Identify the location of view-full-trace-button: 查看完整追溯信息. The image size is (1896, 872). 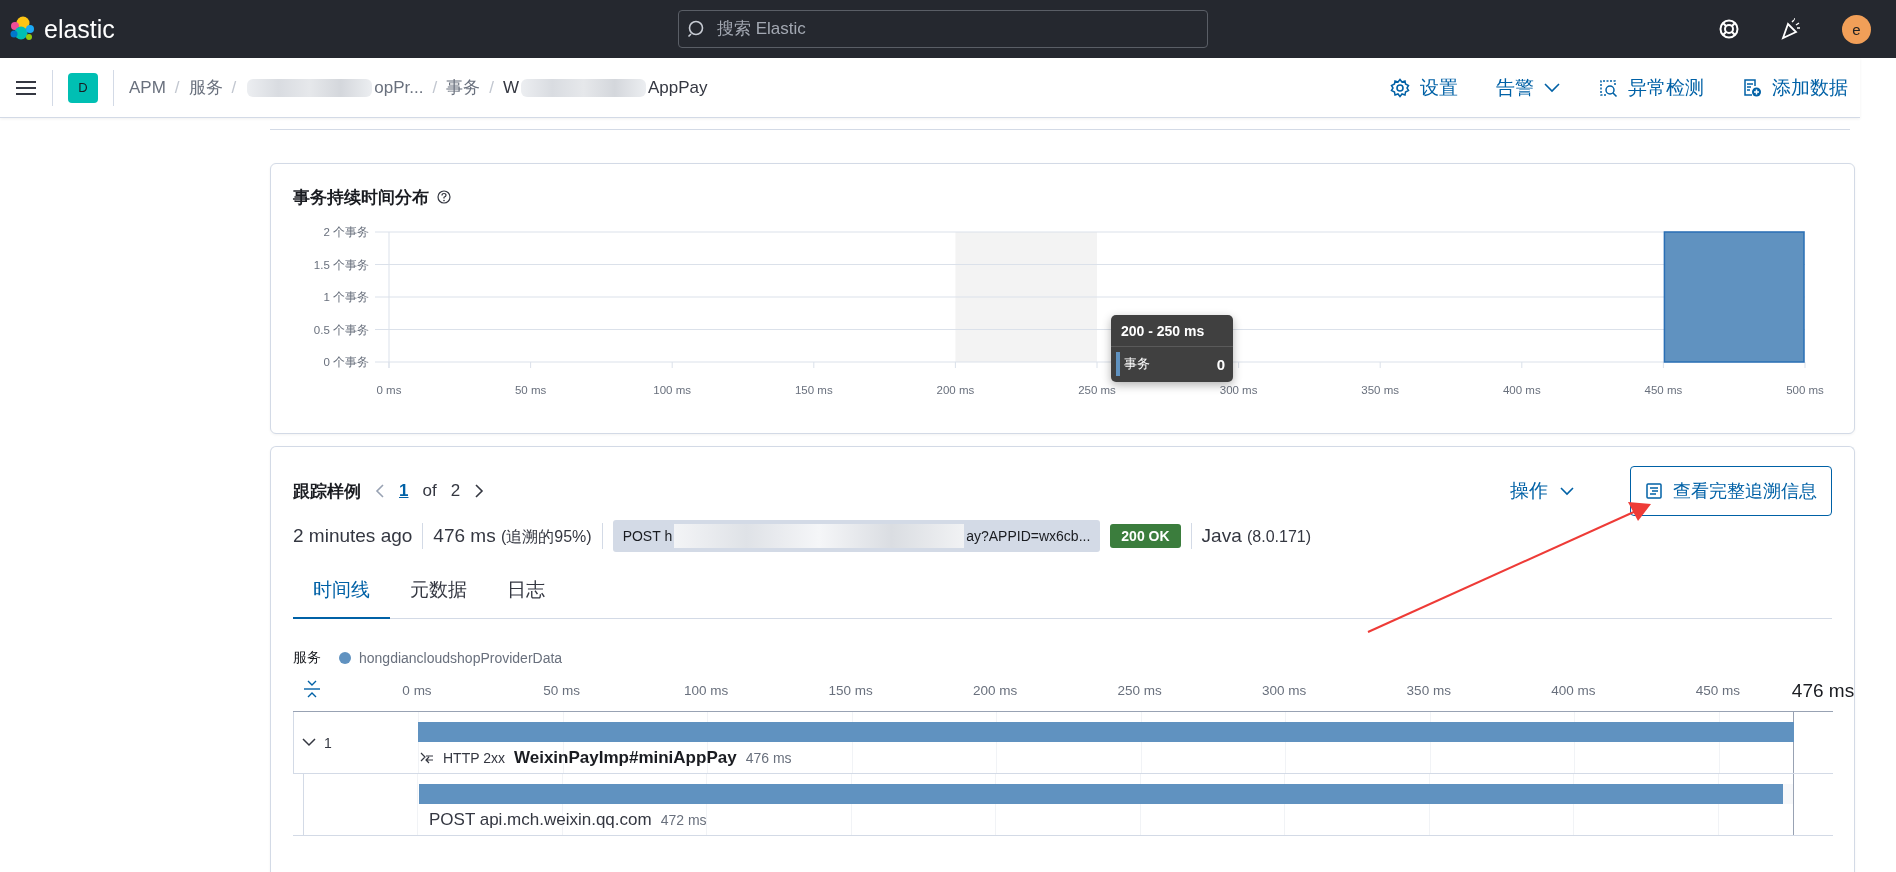
(1731, 491).